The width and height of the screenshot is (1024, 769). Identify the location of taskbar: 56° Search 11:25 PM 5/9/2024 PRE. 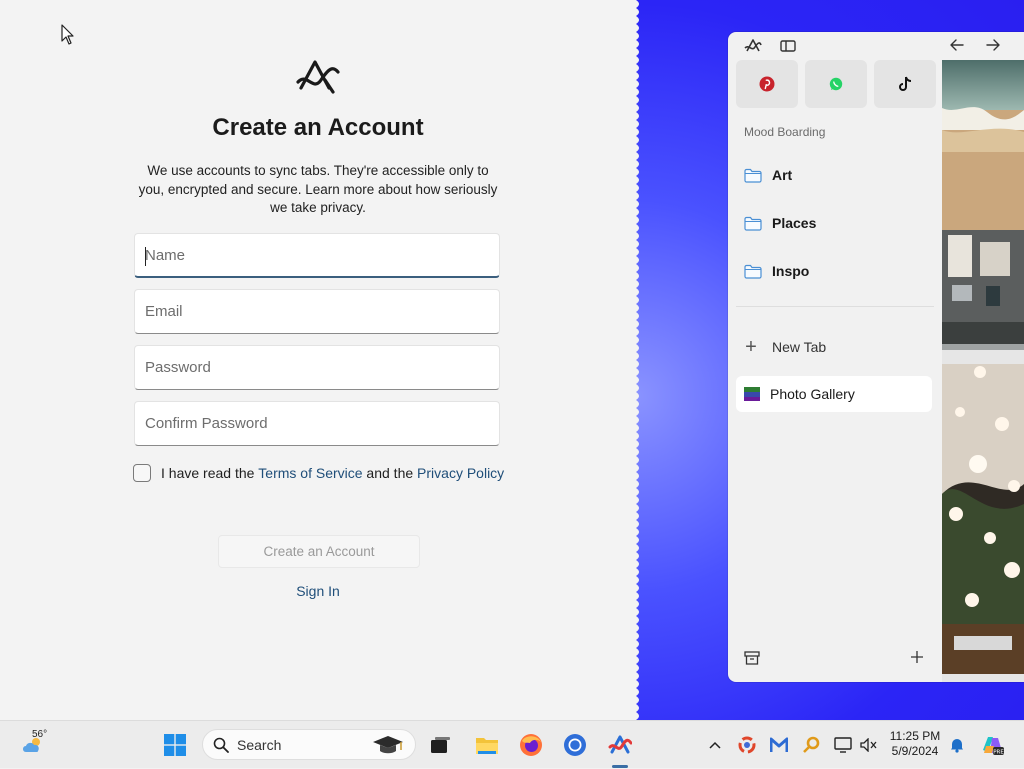
(512, 744).